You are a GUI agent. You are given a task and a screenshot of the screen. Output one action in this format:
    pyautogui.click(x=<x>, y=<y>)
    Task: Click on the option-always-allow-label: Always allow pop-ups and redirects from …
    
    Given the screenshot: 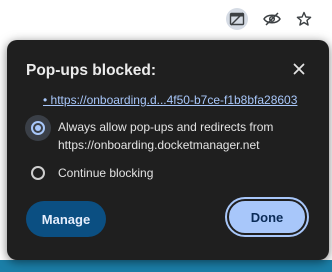 What is the action you would take?
    pyautogui.click(x=166, y=136)
    